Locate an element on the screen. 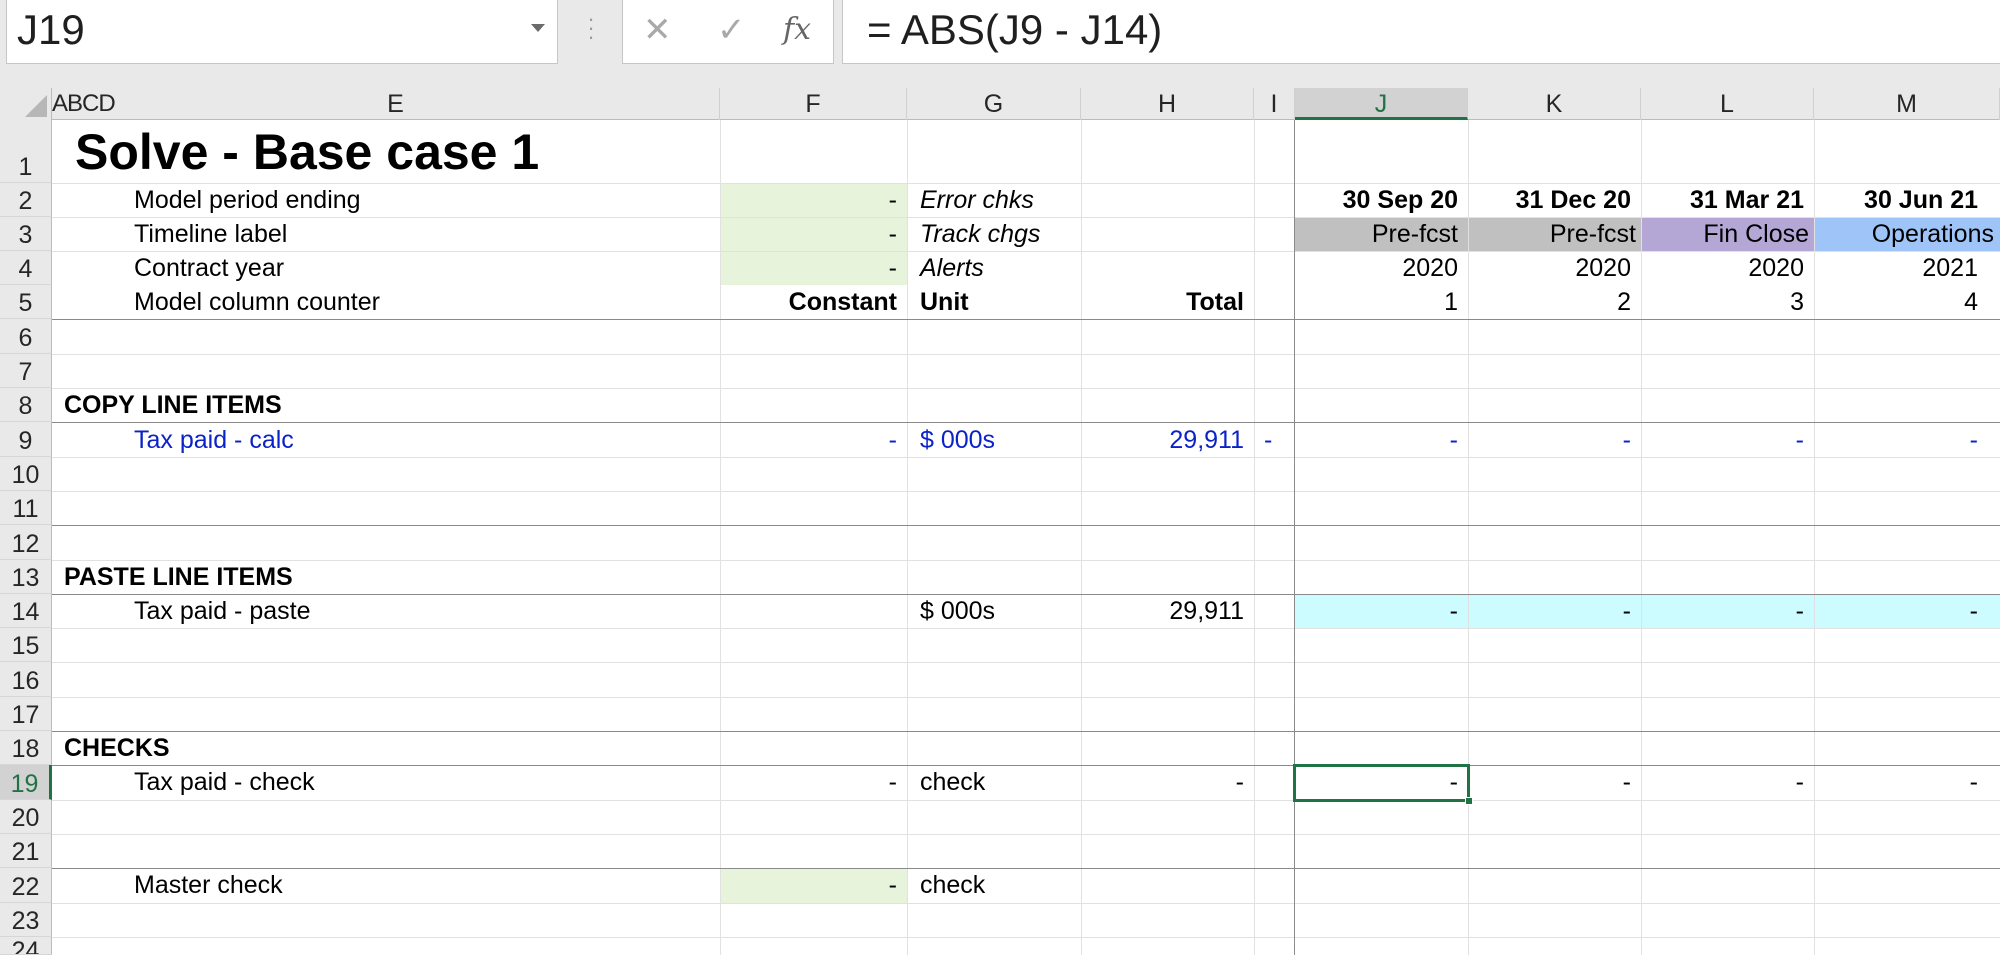 The width and height of the screenshot is (2000, 955). row-number: 14 is located at coordinates (25, 612).